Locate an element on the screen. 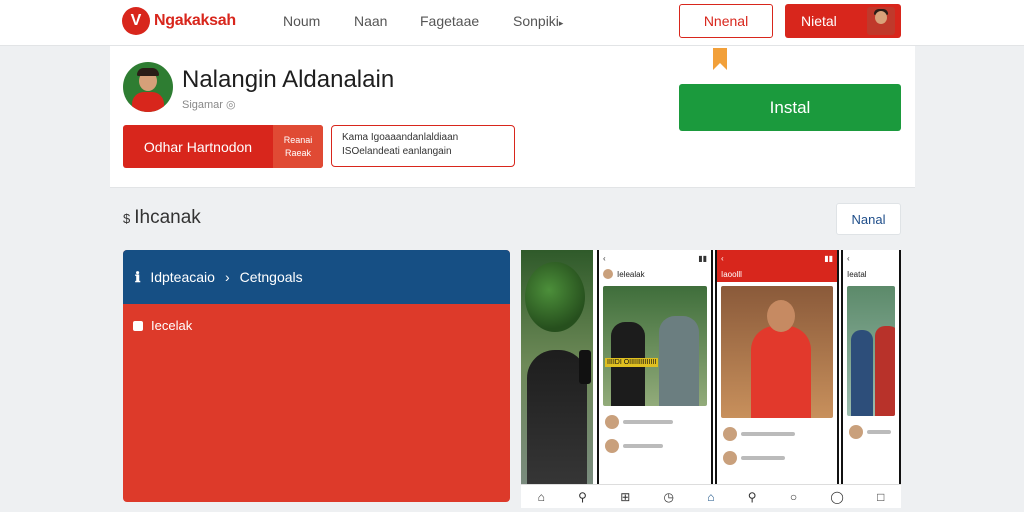  flag-icon is located at coordinates (138, 325).